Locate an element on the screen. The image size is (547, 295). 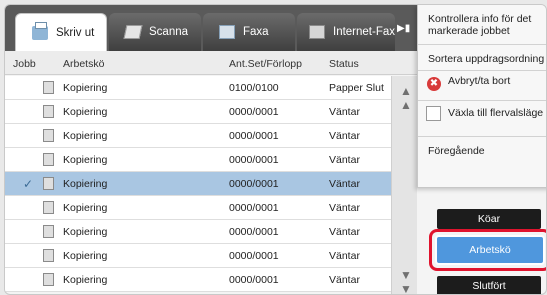
menu-item-cancel-delete: ✖ Avbryt/ta bort is located at coordinates (482, 86).